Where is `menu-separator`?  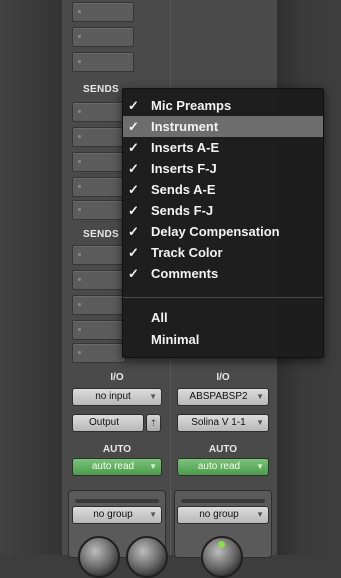
menu-separator is located at coordinates (223, 297).